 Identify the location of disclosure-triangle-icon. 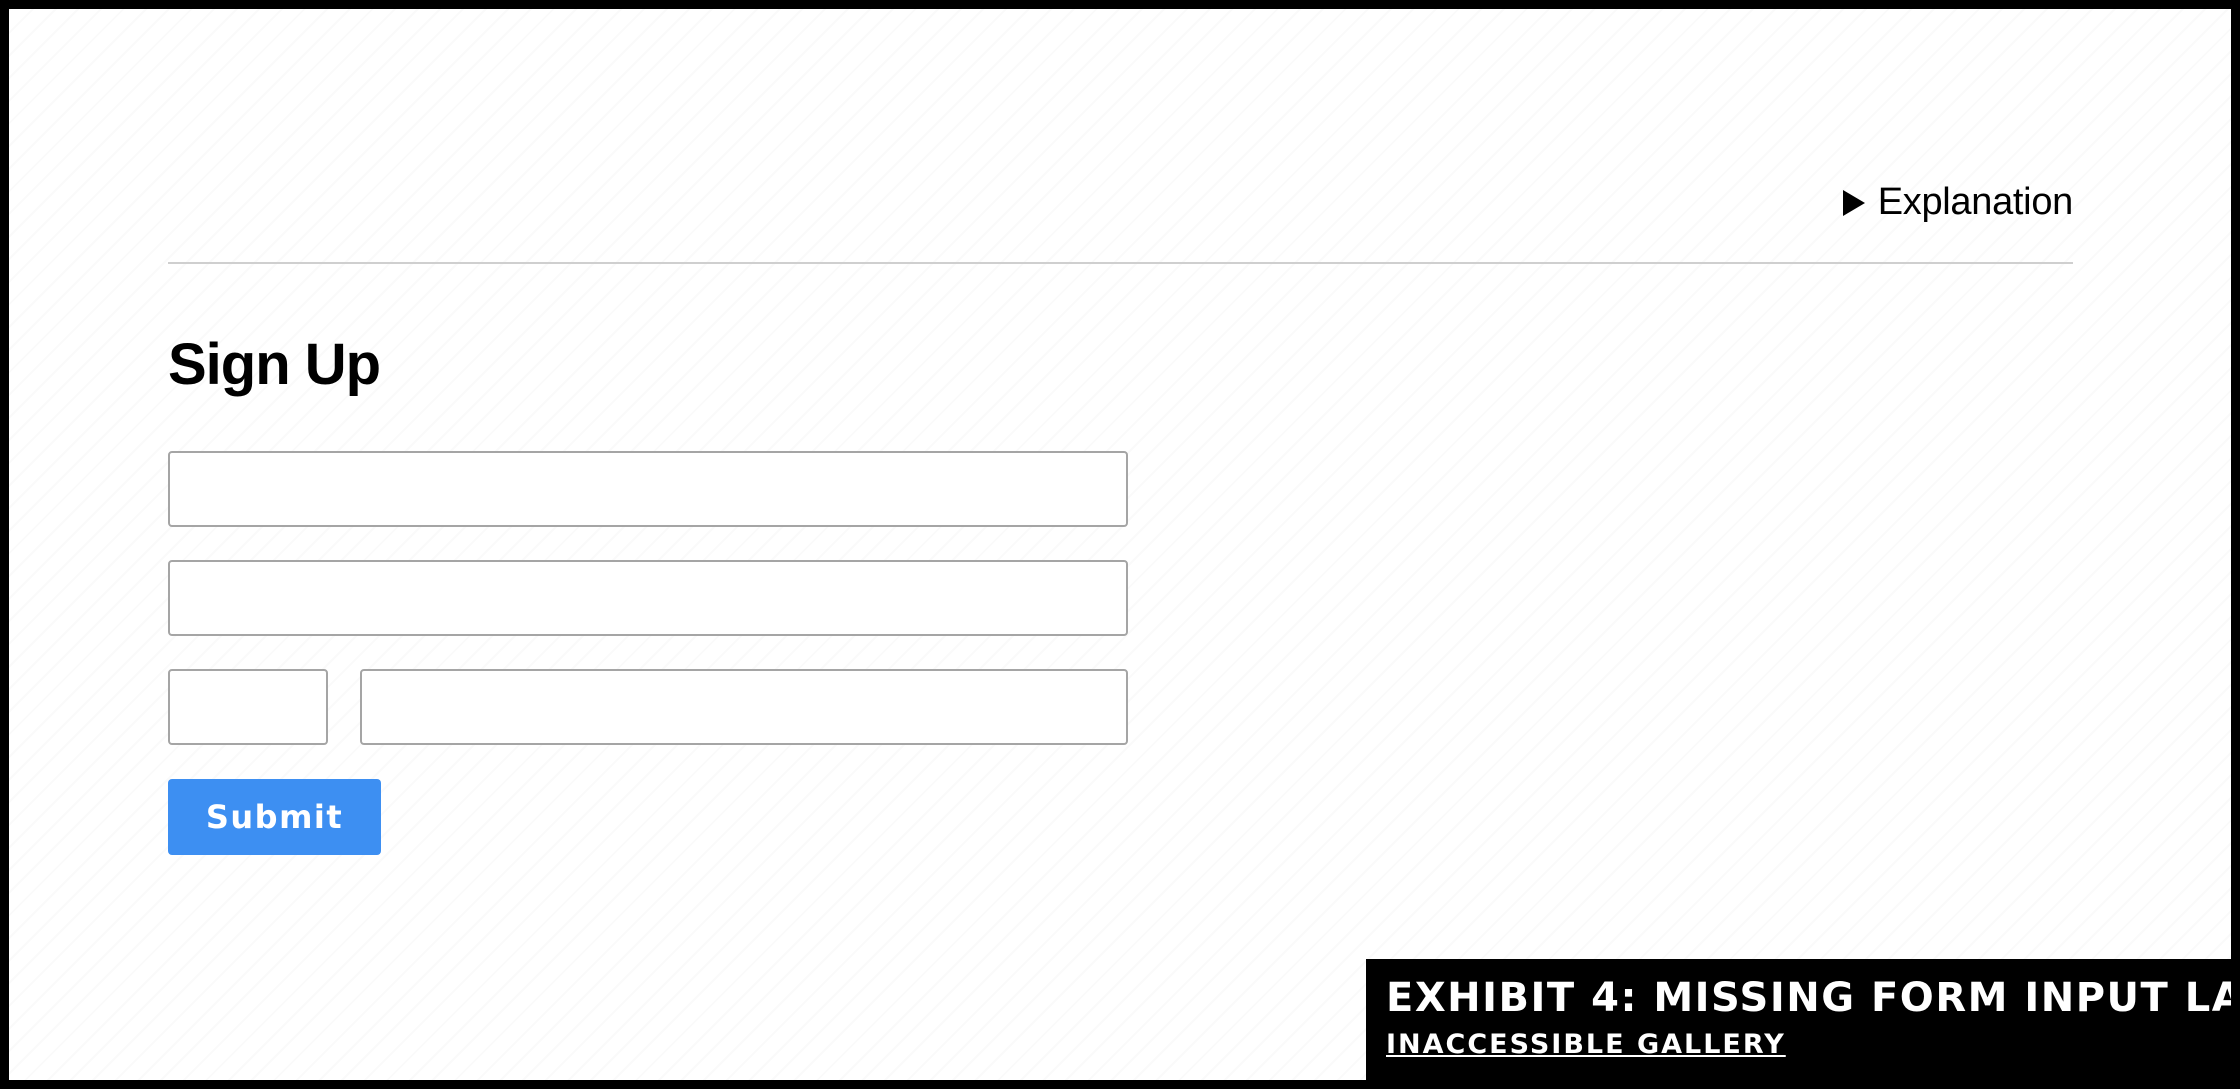
(1853, 202).